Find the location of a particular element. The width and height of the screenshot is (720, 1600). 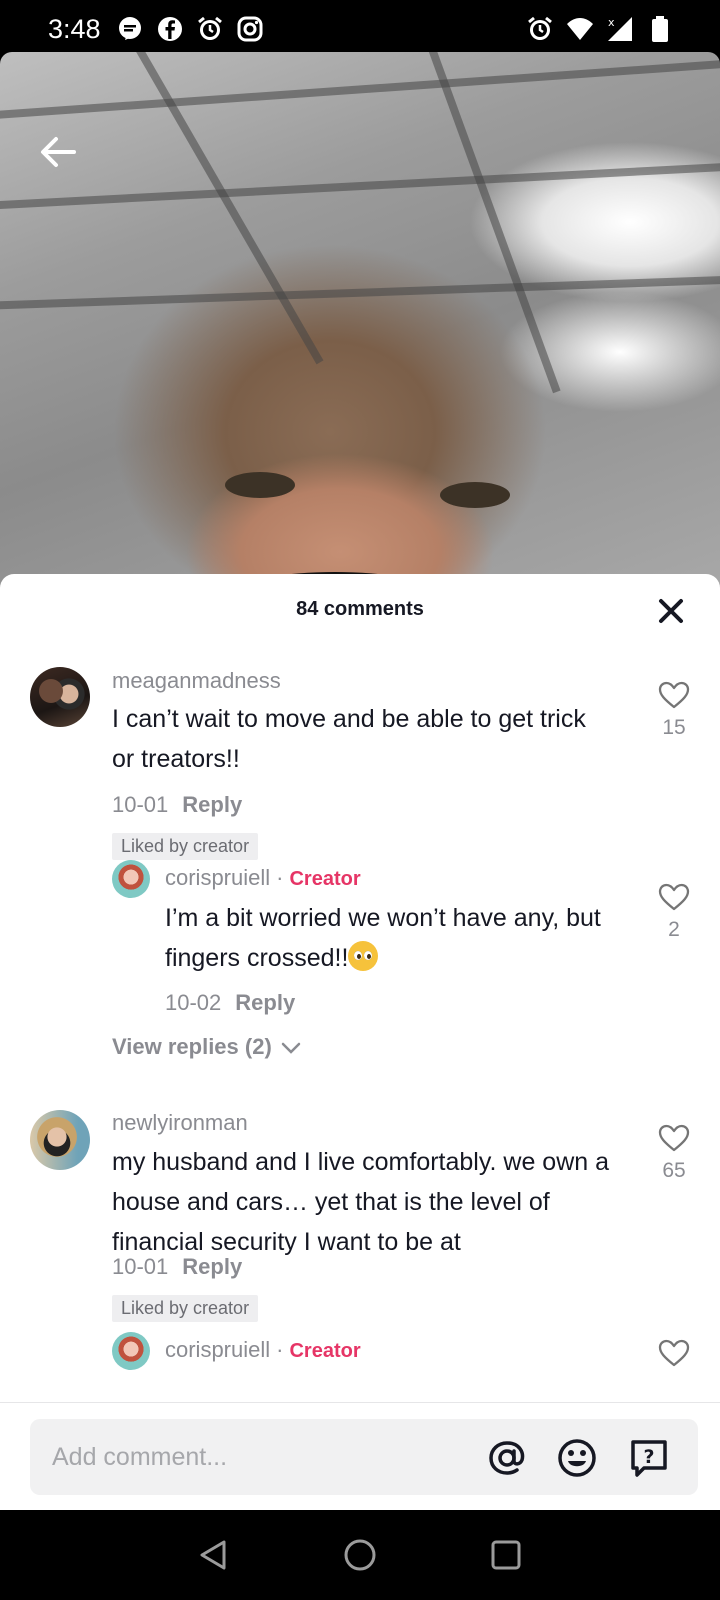

emoji-icon is located at coordinates (577, 1458).